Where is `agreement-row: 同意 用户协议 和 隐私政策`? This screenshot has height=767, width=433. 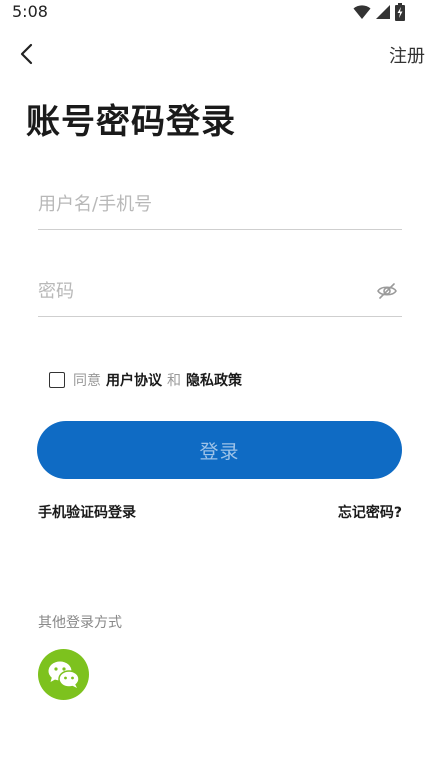
agreement-row: 同意 用户协议 和 隐私政策 is located at coordinates (145, 380).